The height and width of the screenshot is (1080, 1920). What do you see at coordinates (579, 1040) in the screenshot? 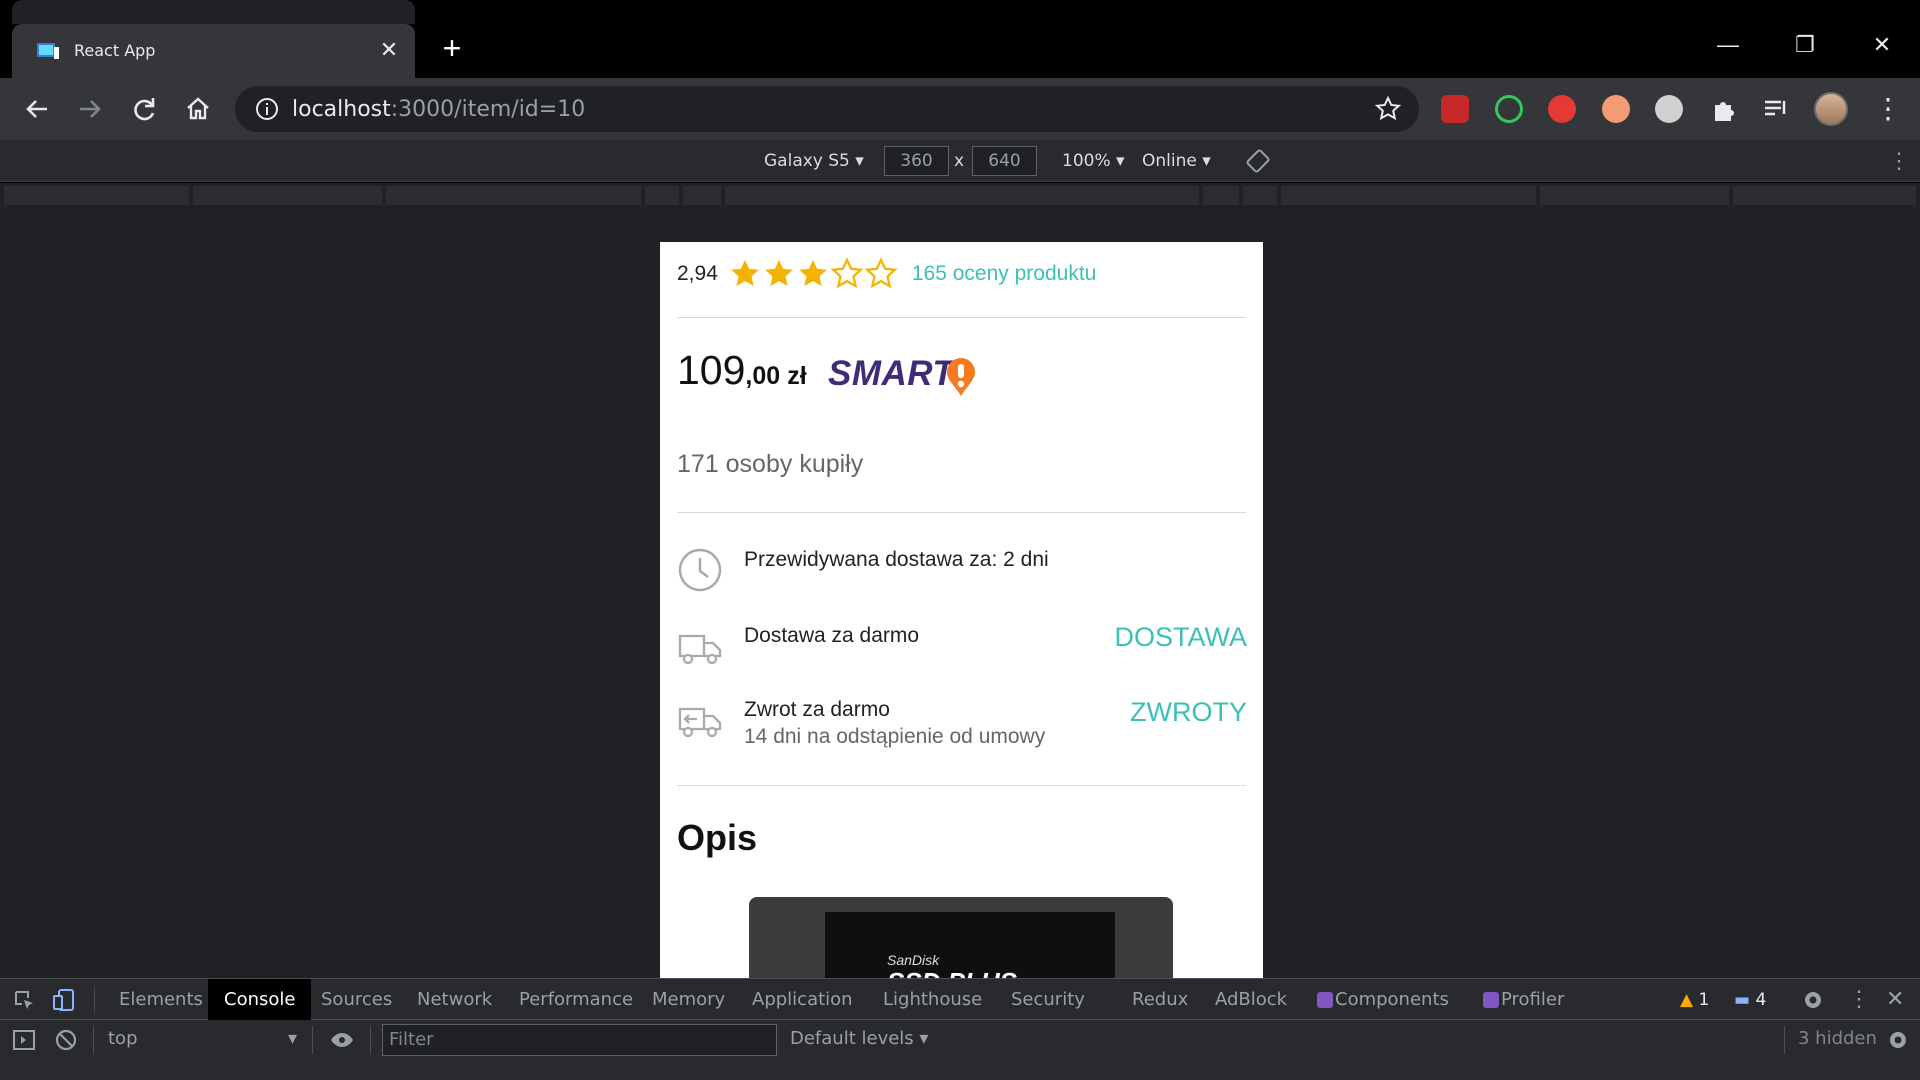
I see `console-filter-input: Filter` at bounding box center [579, 1040].